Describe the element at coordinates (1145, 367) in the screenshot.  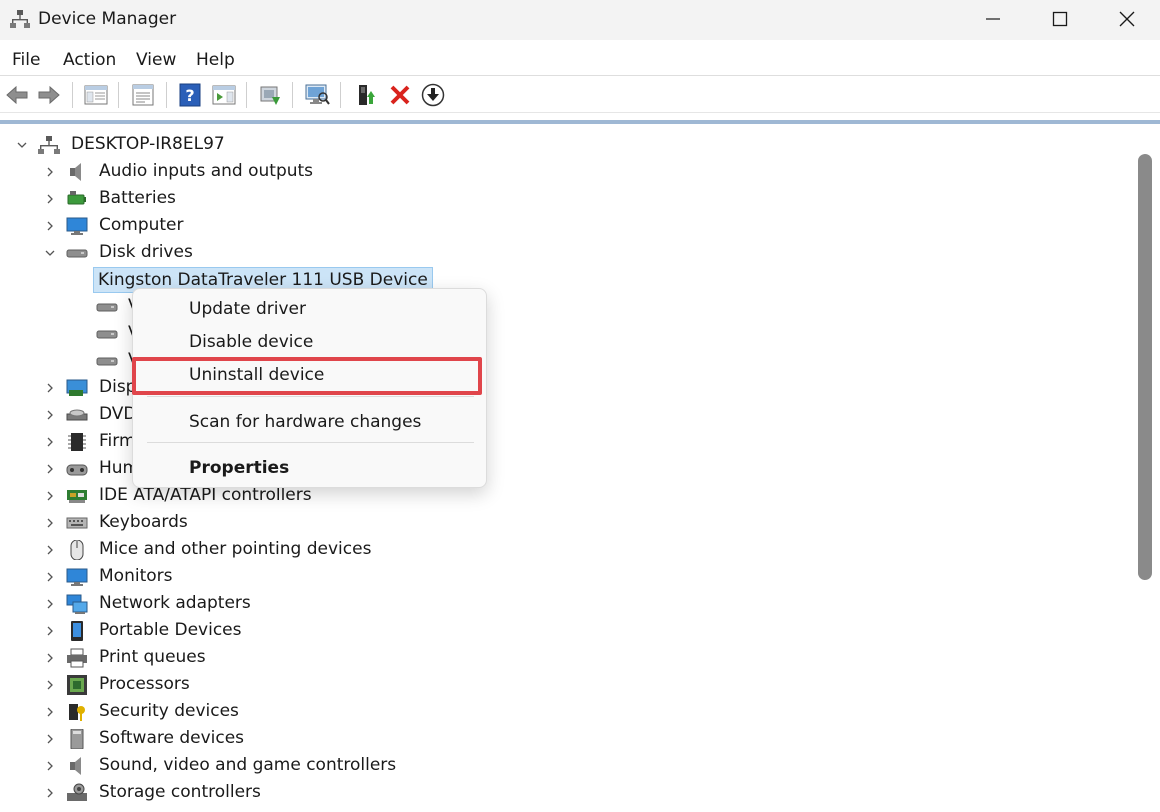
I see `scrollbar-thumb` at that location.